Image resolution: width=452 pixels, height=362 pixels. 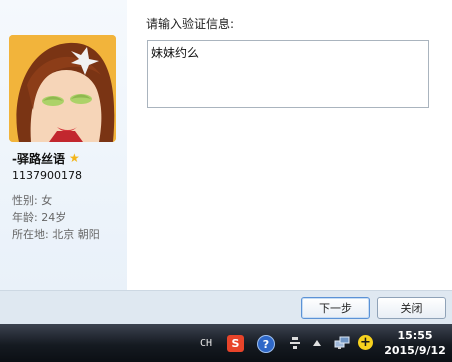 I want to click on ime-indicator: CH, so click(x=206, y=343).